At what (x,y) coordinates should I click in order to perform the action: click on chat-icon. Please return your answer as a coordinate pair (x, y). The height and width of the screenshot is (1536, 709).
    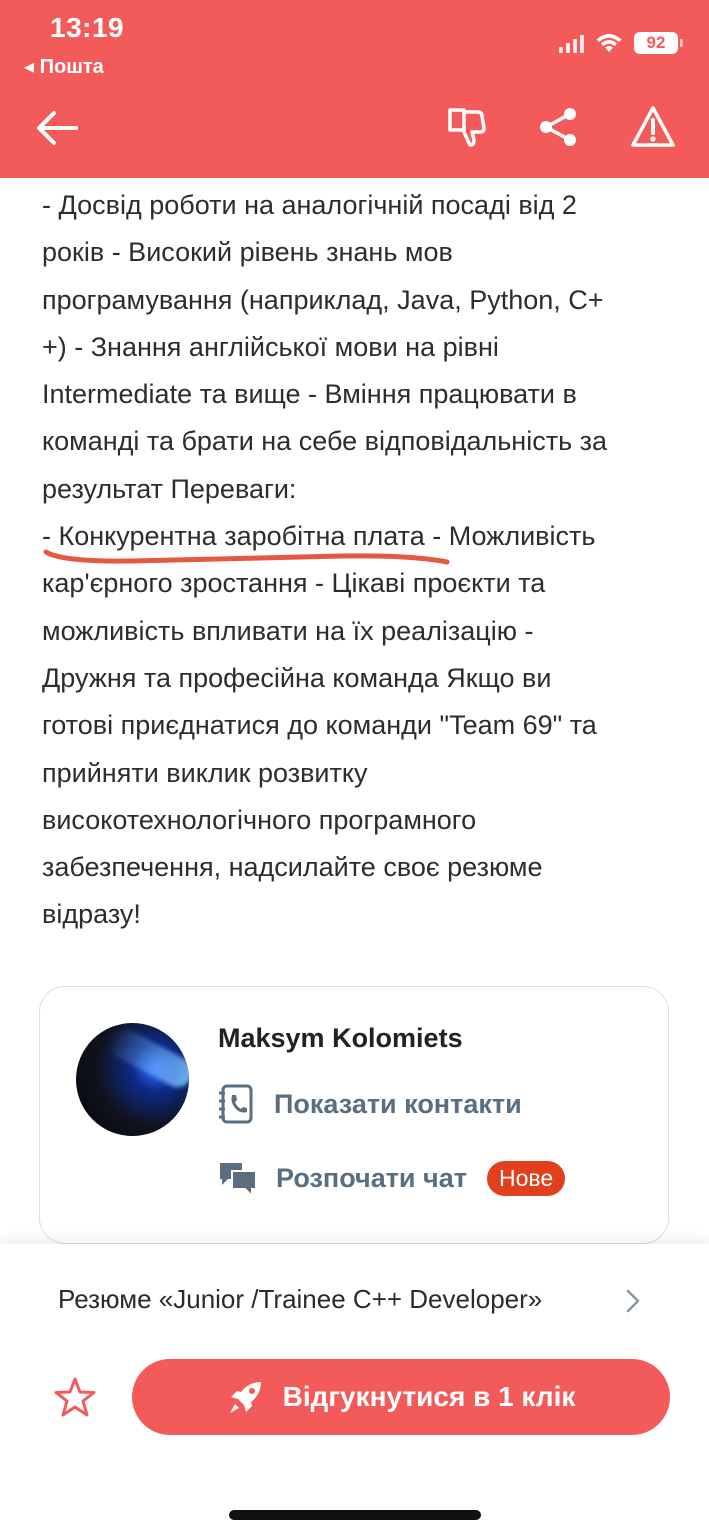
    Looking at the image, I should click on (238, 1180).